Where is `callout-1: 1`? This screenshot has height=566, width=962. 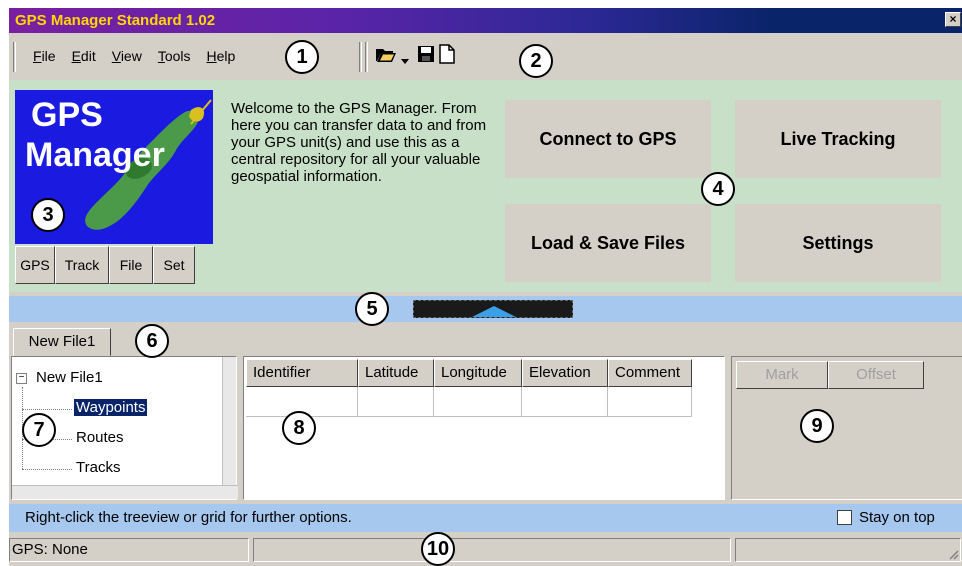 callout-1: 1 is located at coordinates (302, 57).